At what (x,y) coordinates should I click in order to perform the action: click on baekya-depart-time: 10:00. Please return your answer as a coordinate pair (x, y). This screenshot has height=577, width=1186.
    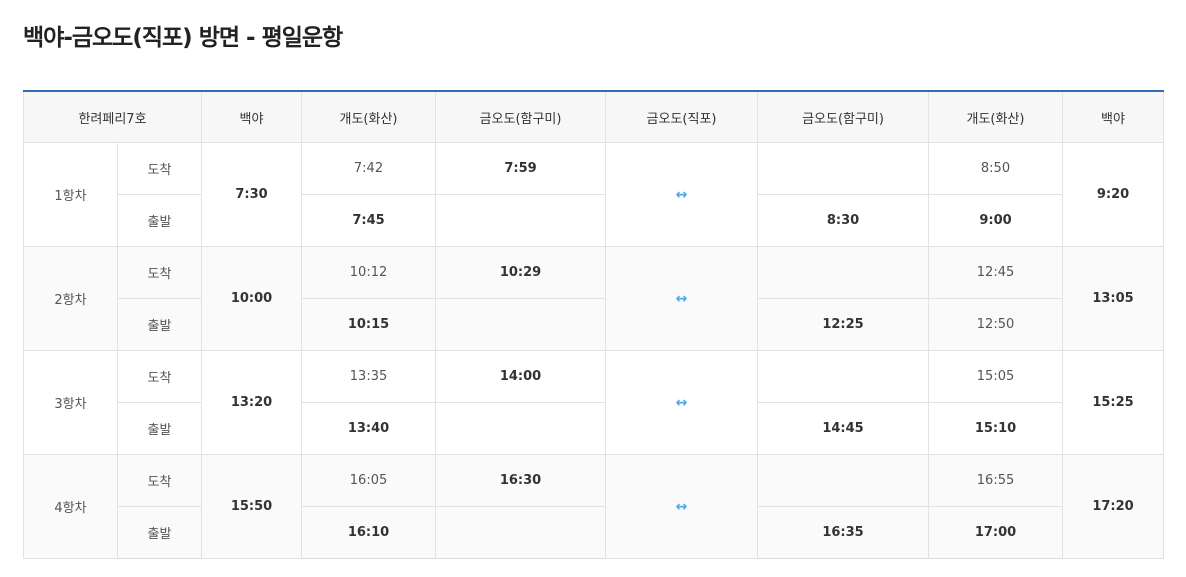
    Looking at the image, I should click on (252, 298).